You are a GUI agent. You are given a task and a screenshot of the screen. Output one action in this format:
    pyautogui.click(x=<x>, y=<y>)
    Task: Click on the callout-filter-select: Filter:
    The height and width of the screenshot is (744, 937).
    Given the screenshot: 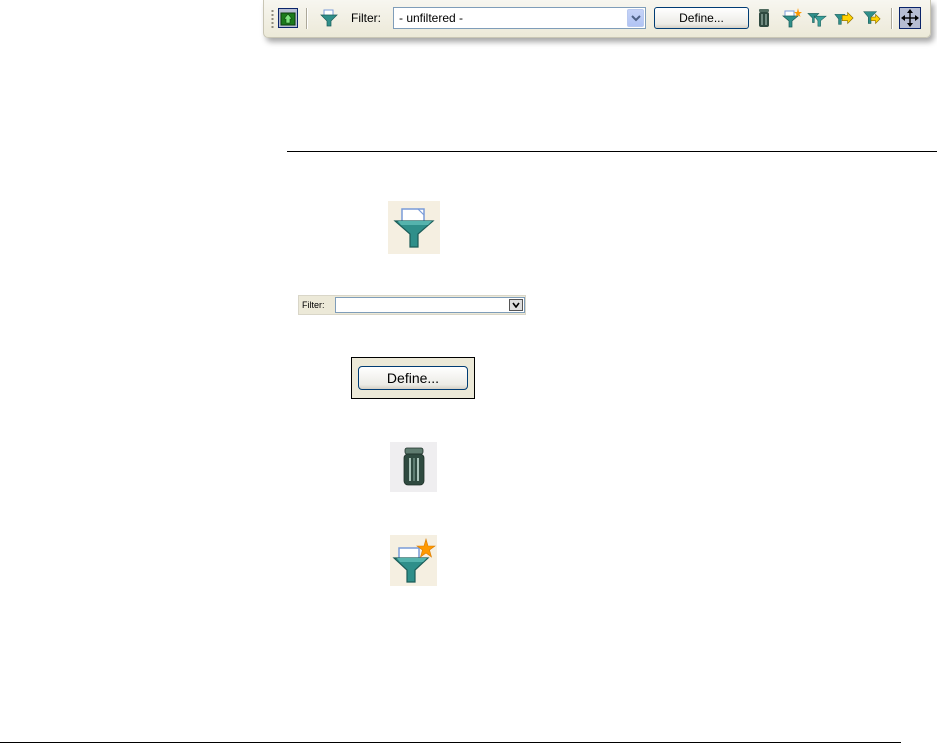 What is the action you would take?
    pyautogui.click(x=412, y=305)
    